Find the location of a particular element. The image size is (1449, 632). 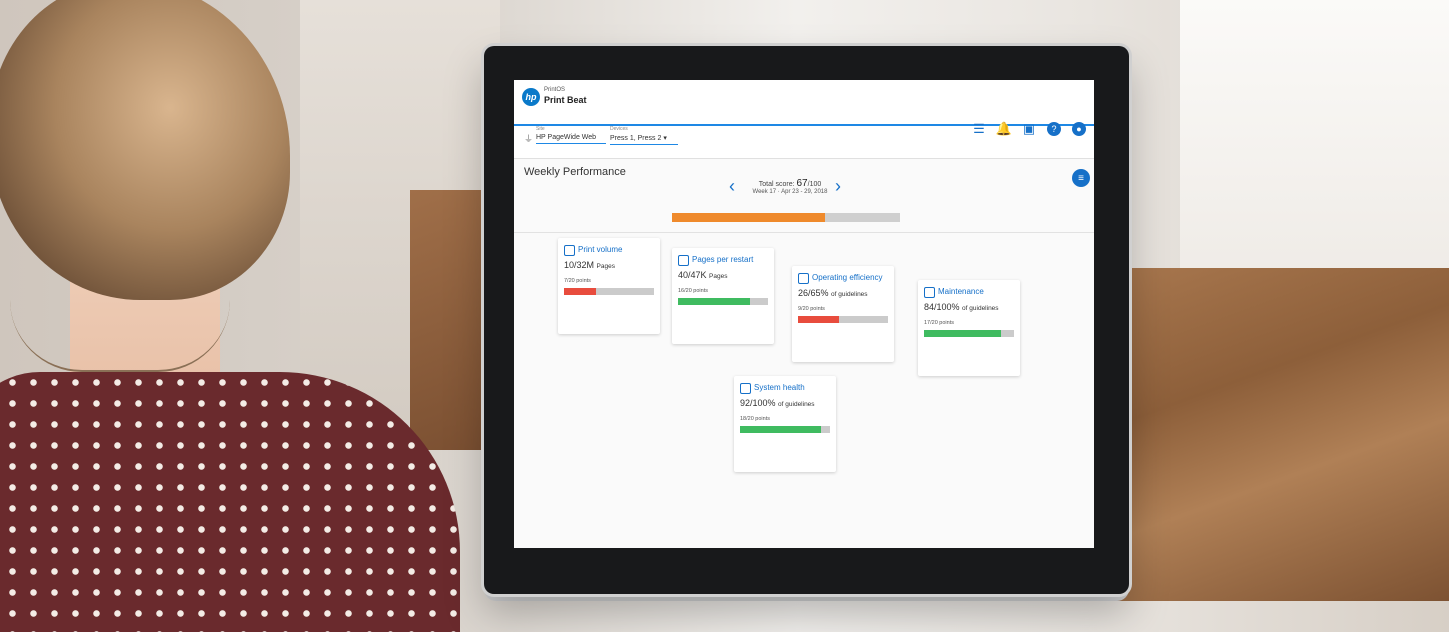

total-score-label: Total score: is located at coordinates (776, 184).